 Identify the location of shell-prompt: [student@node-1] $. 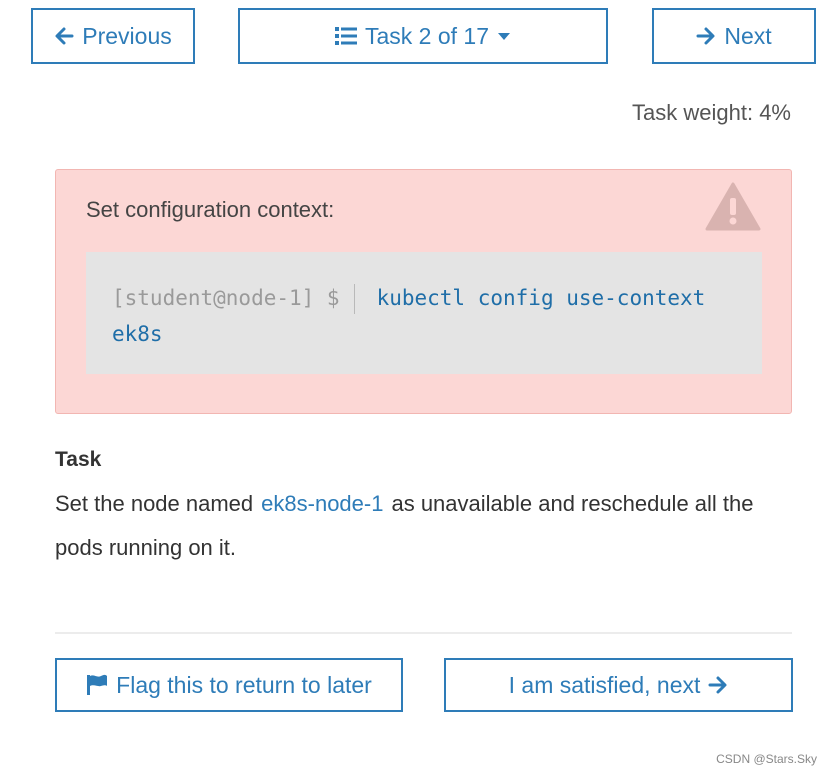
(226, 298).